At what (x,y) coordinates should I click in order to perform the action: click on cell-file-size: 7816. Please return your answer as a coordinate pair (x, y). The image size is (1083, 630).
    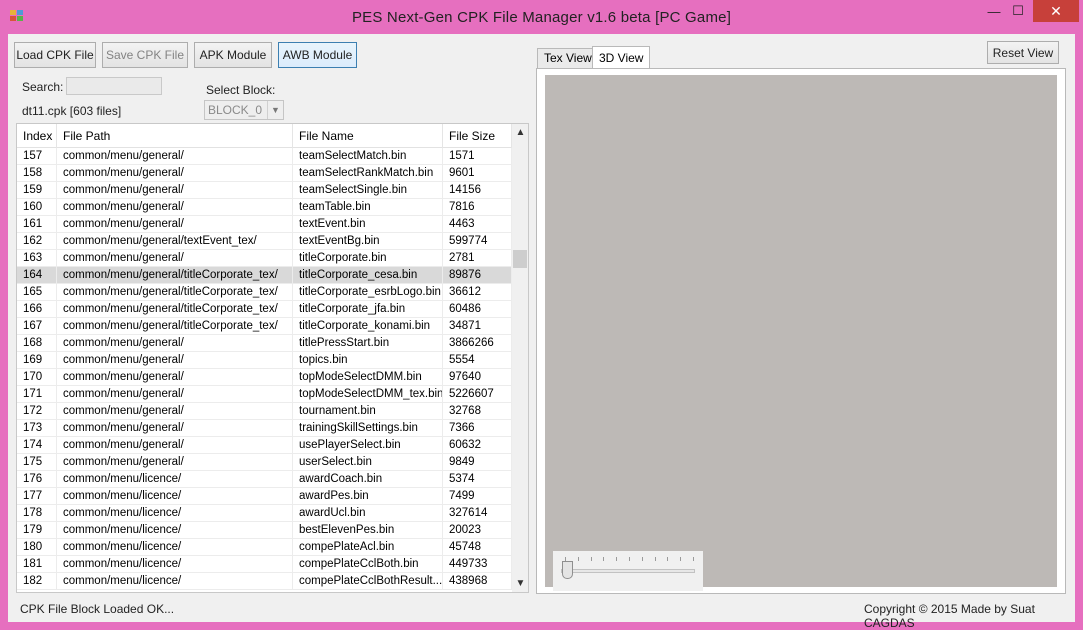
    Looking at the image, I should click on (477, 207).